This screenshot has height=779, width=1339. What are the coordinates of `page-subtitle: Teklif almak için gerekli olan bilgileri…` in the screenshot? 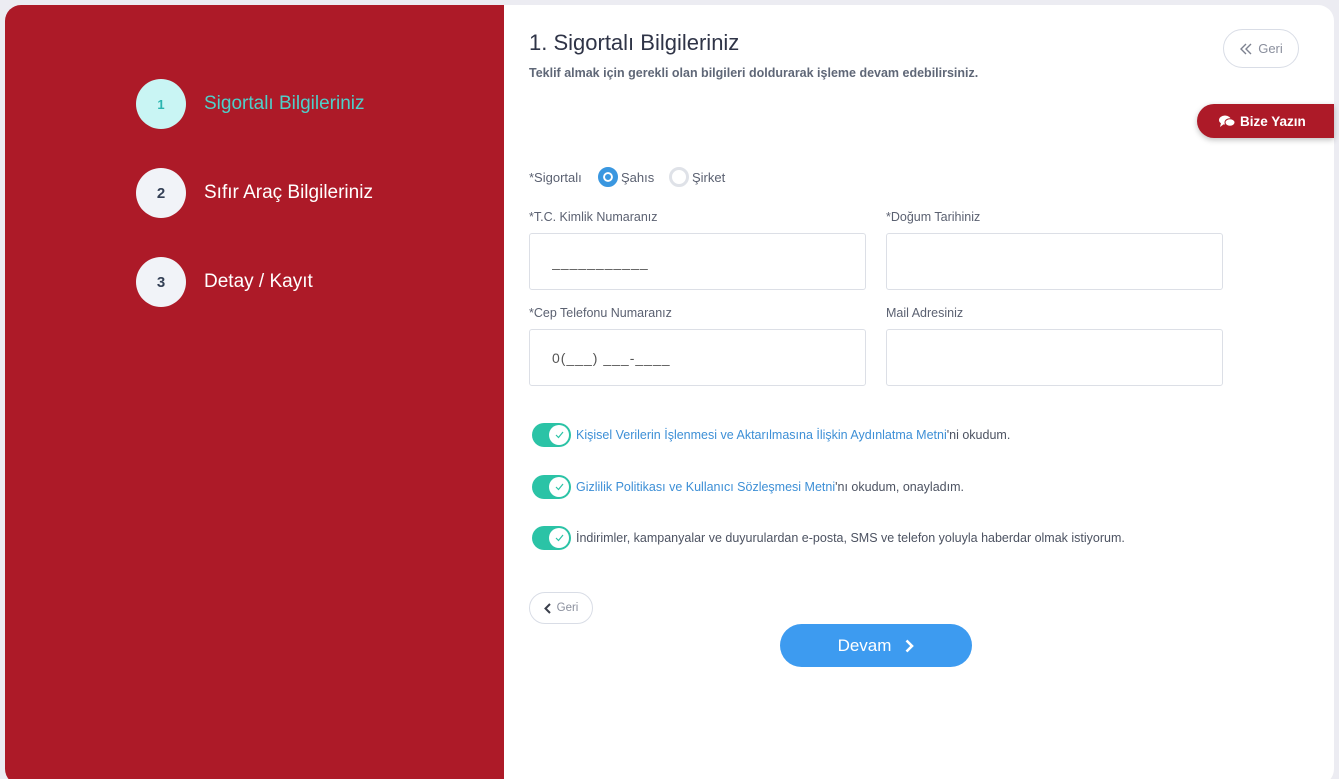 It's located at (754, 73).